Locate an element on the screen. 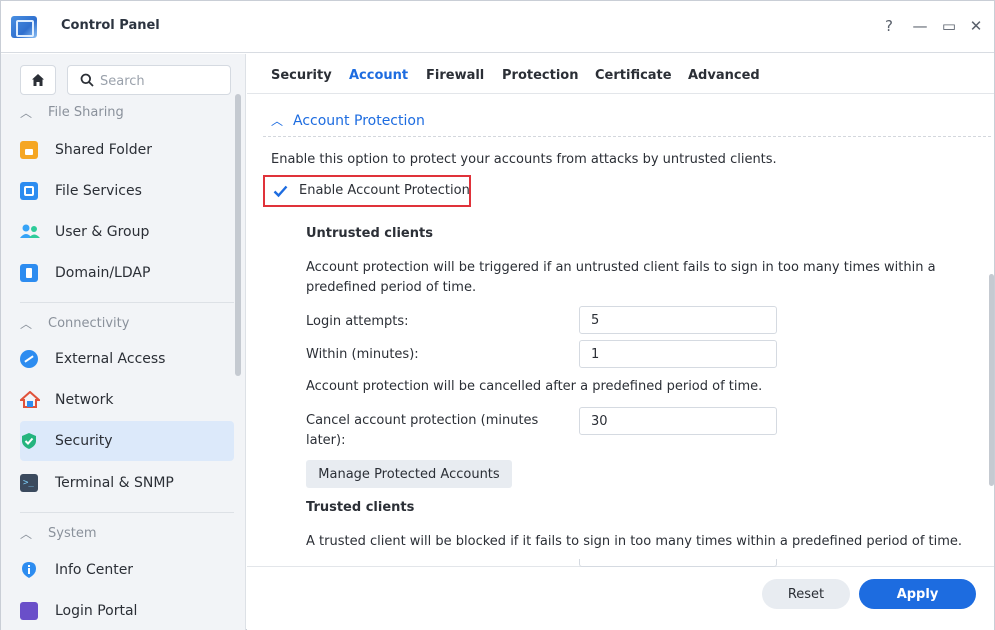  close-button: ✕ is located at coordinates (976, 26).